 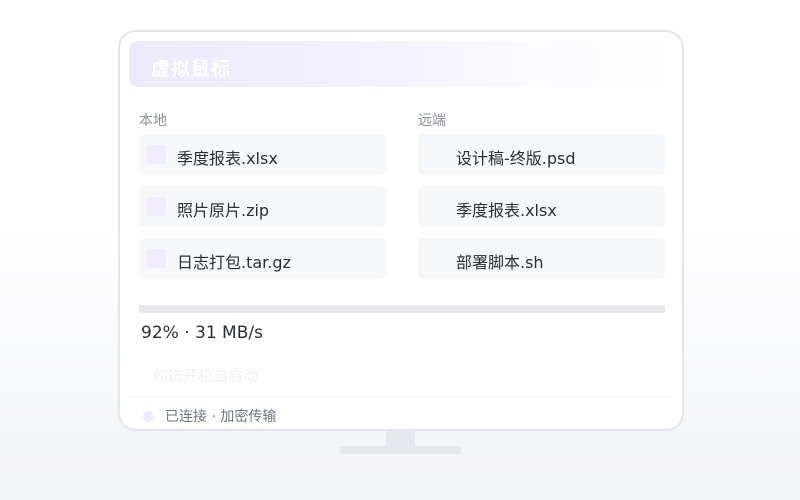 I want to click on status-text: 已连接 · 加密传输, so click(x=221, y=417).